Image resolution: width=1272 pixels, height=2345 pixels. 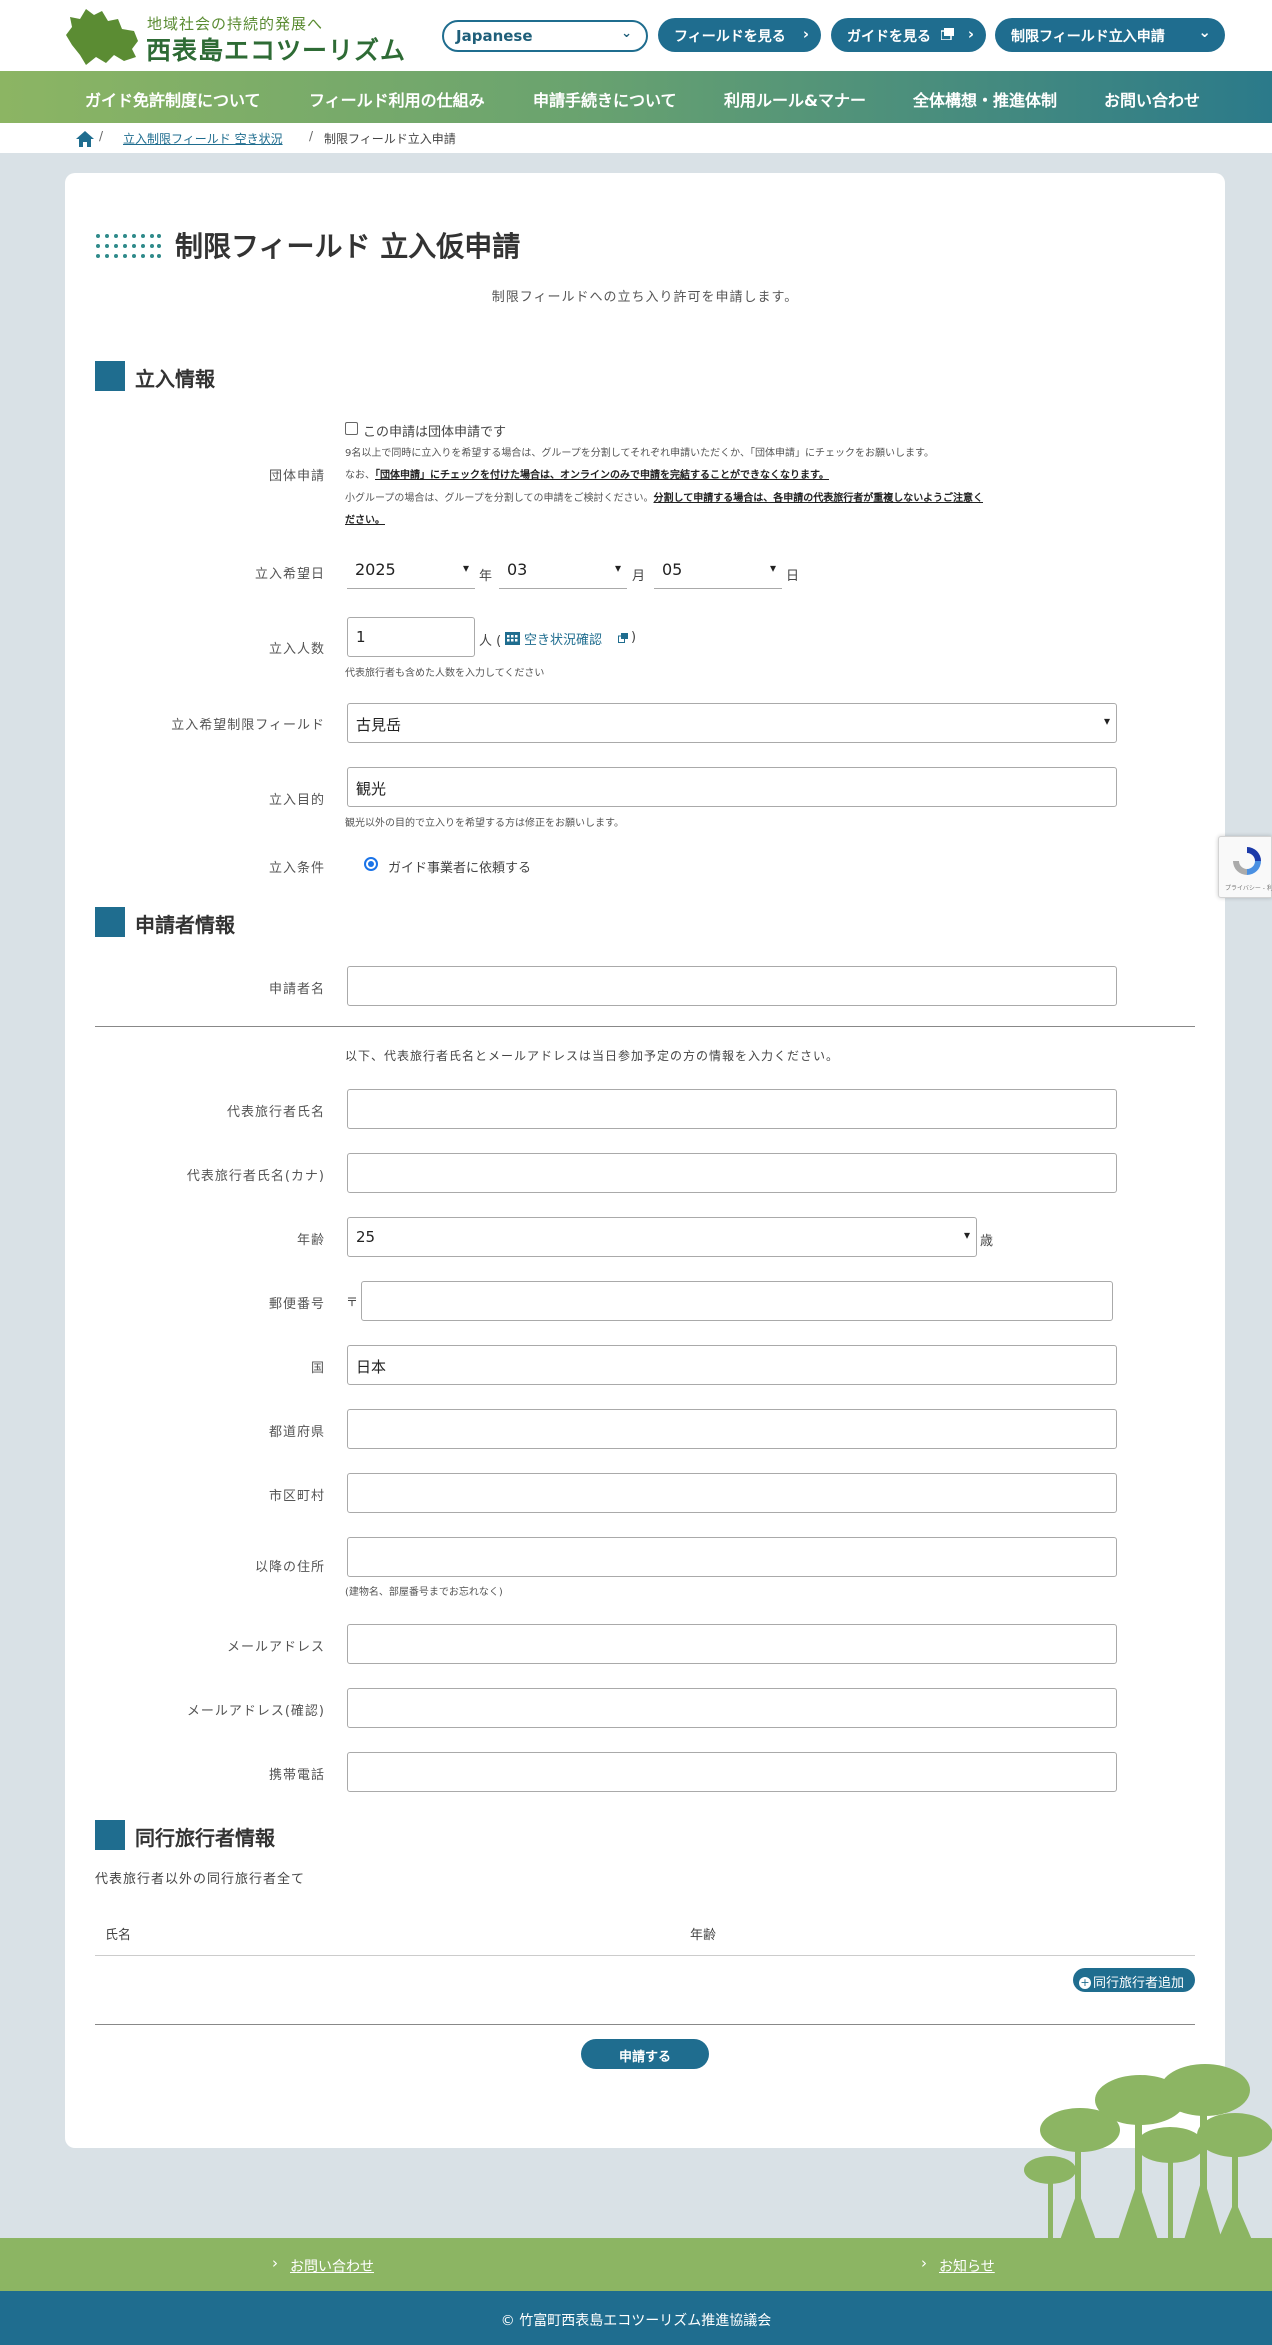 What do you see at coordinates (592, 1056) in the screenshot?
I see `representative-note: 以下、代表旅行者氏名とメールアドレスは当日参加予定の方の情報を入力ください。` at bounding box center [592, 1056].